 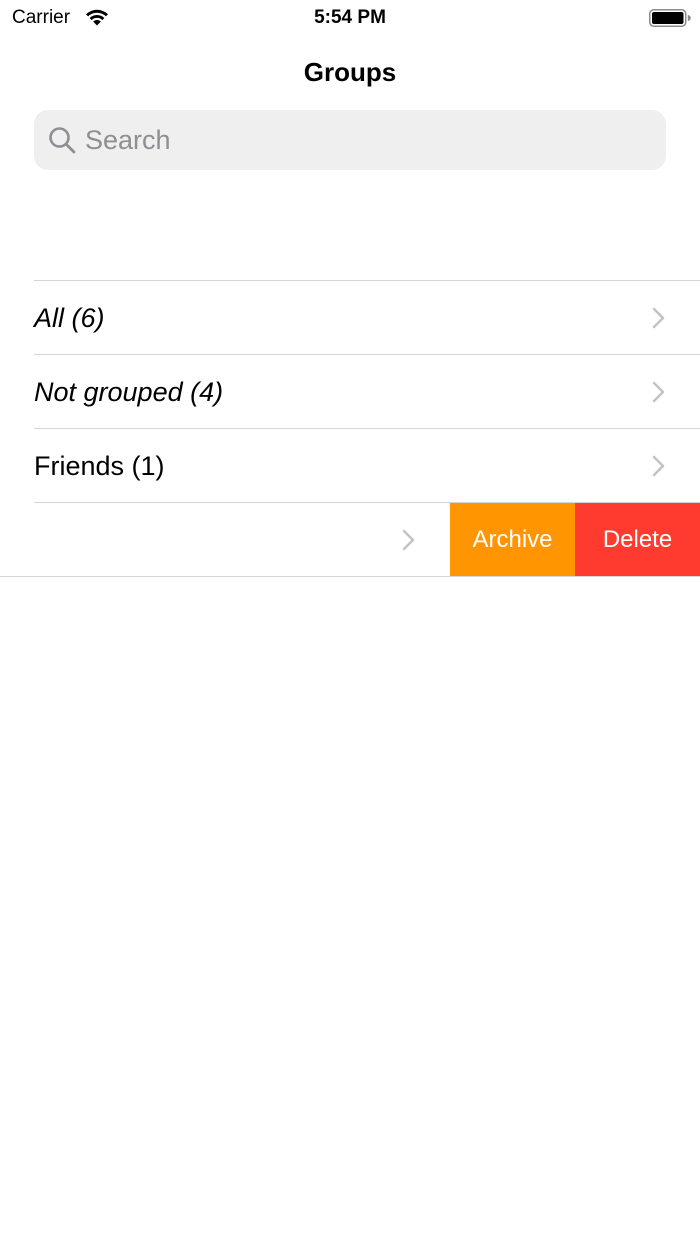 What do you see at coordinates (62, 140) in the screenshot?
I see `search-icon` at bounding box center [62, 140].